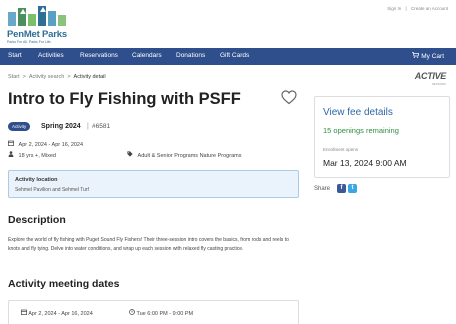 The height and width of the screenshot is (324, 456). What do you see at coordinates (12, 155) in the screenshot?
I see `person-icon` at bounding box center [12, 155].